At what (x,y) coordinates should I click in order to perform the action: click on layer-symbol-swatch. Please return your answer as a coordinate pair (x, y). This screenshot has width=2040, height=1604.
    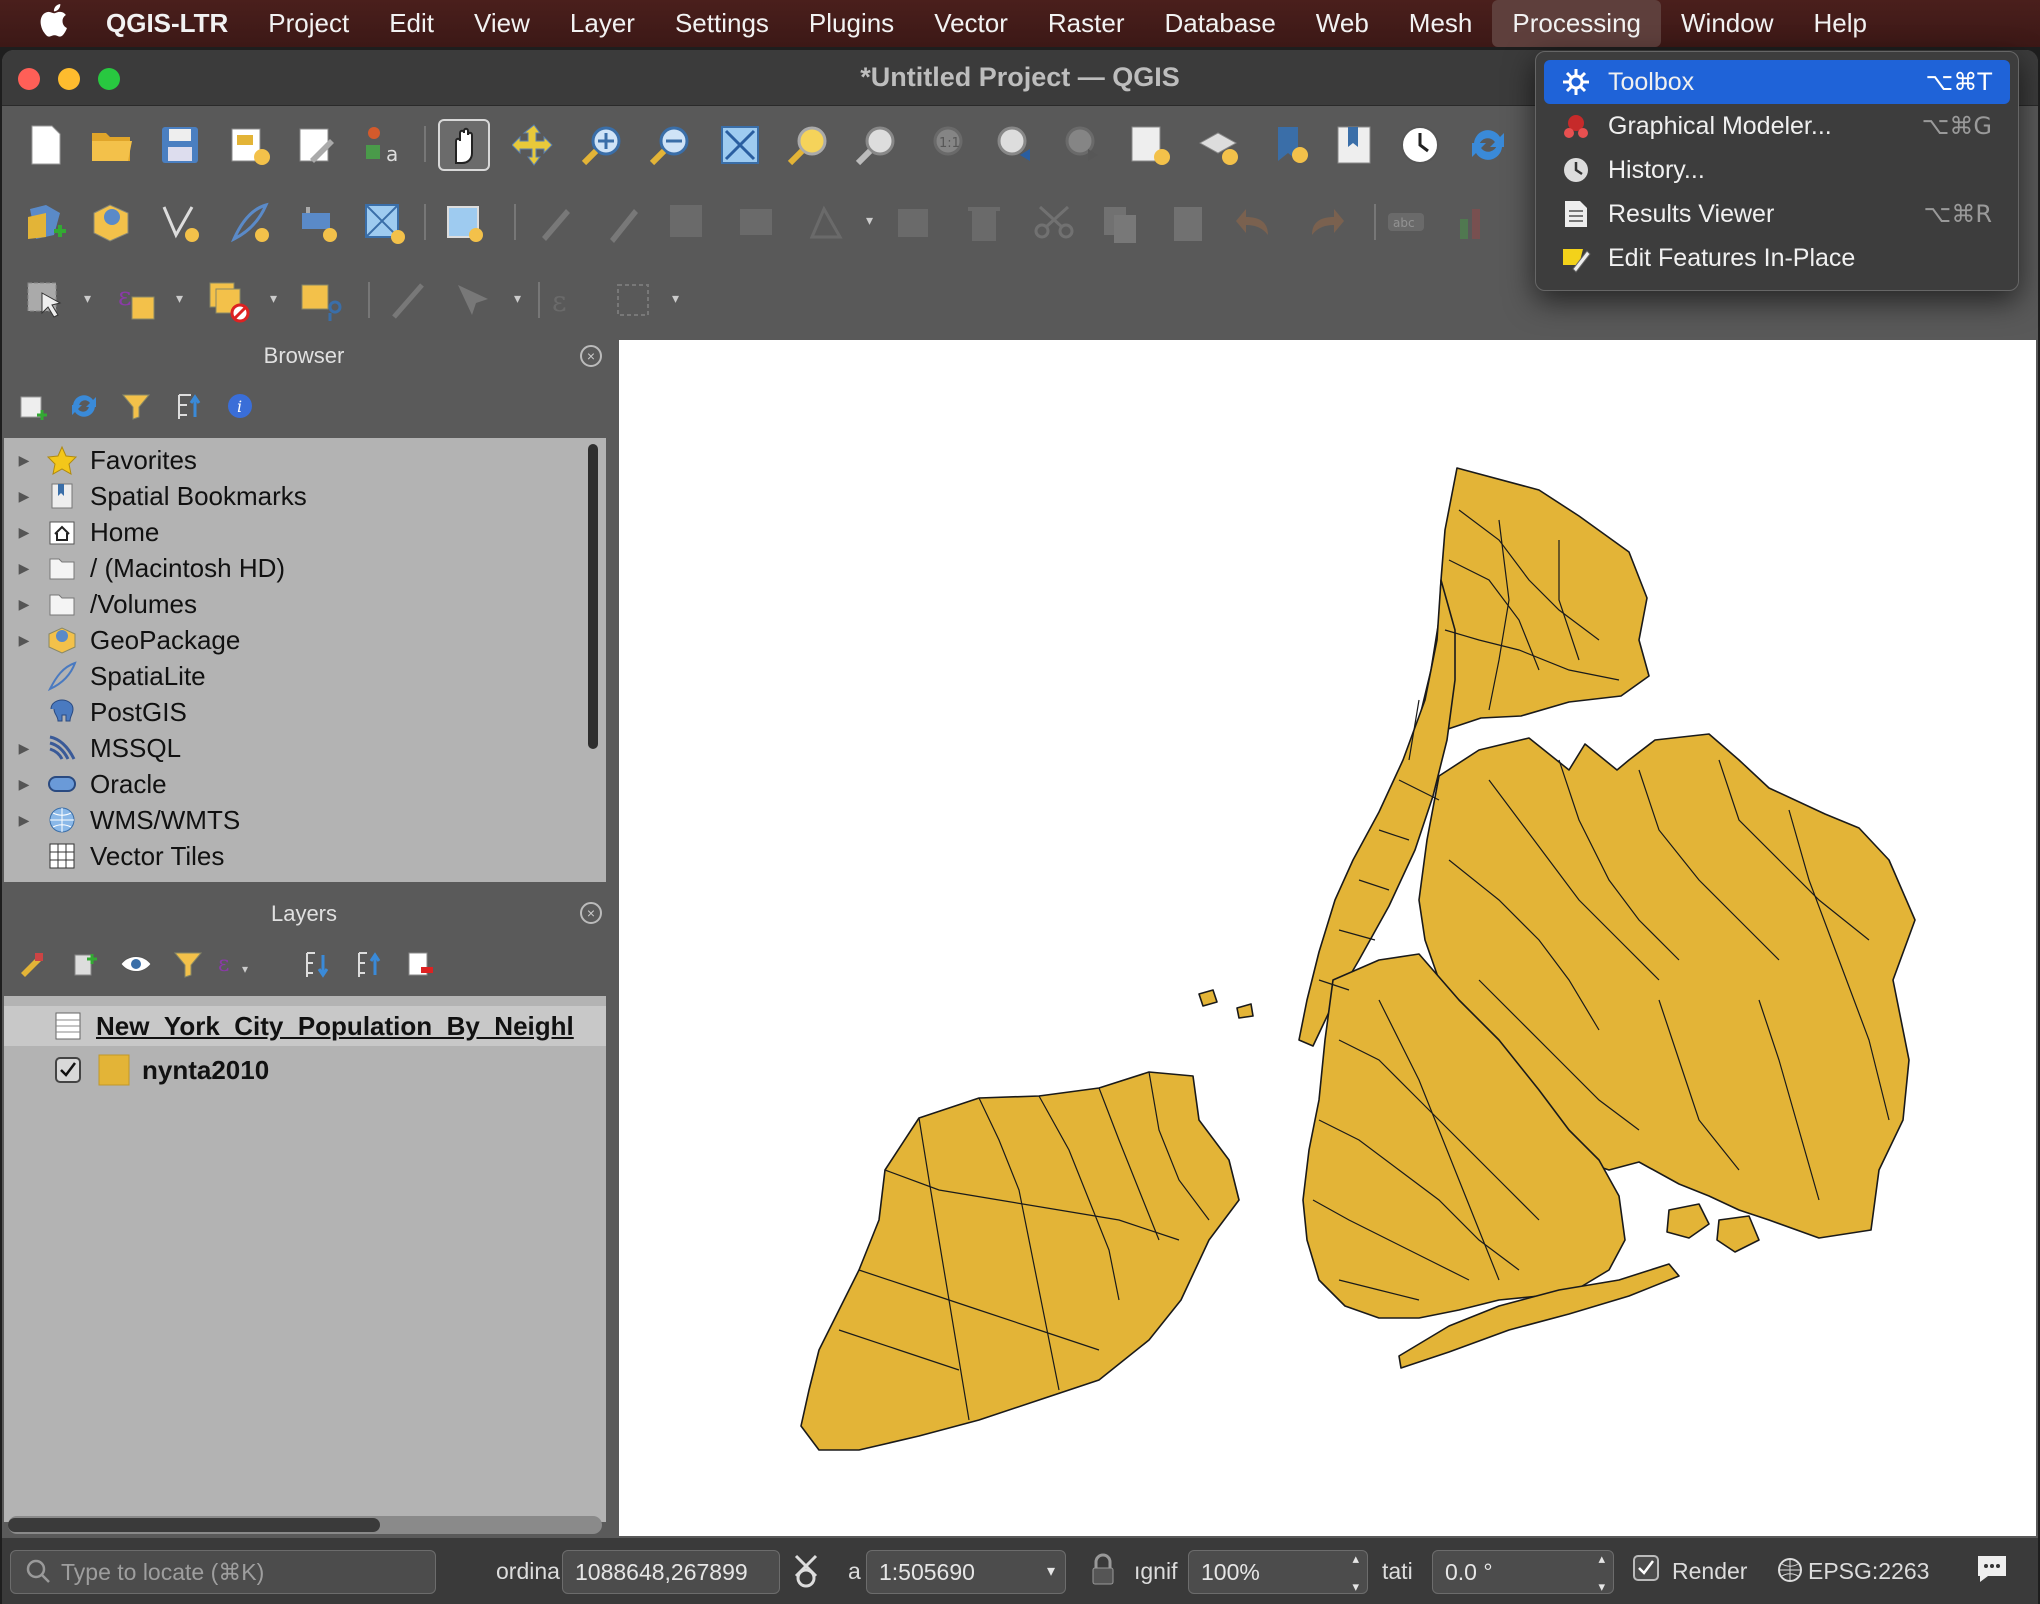
    Looking at the image, I should click on (114, 1070).